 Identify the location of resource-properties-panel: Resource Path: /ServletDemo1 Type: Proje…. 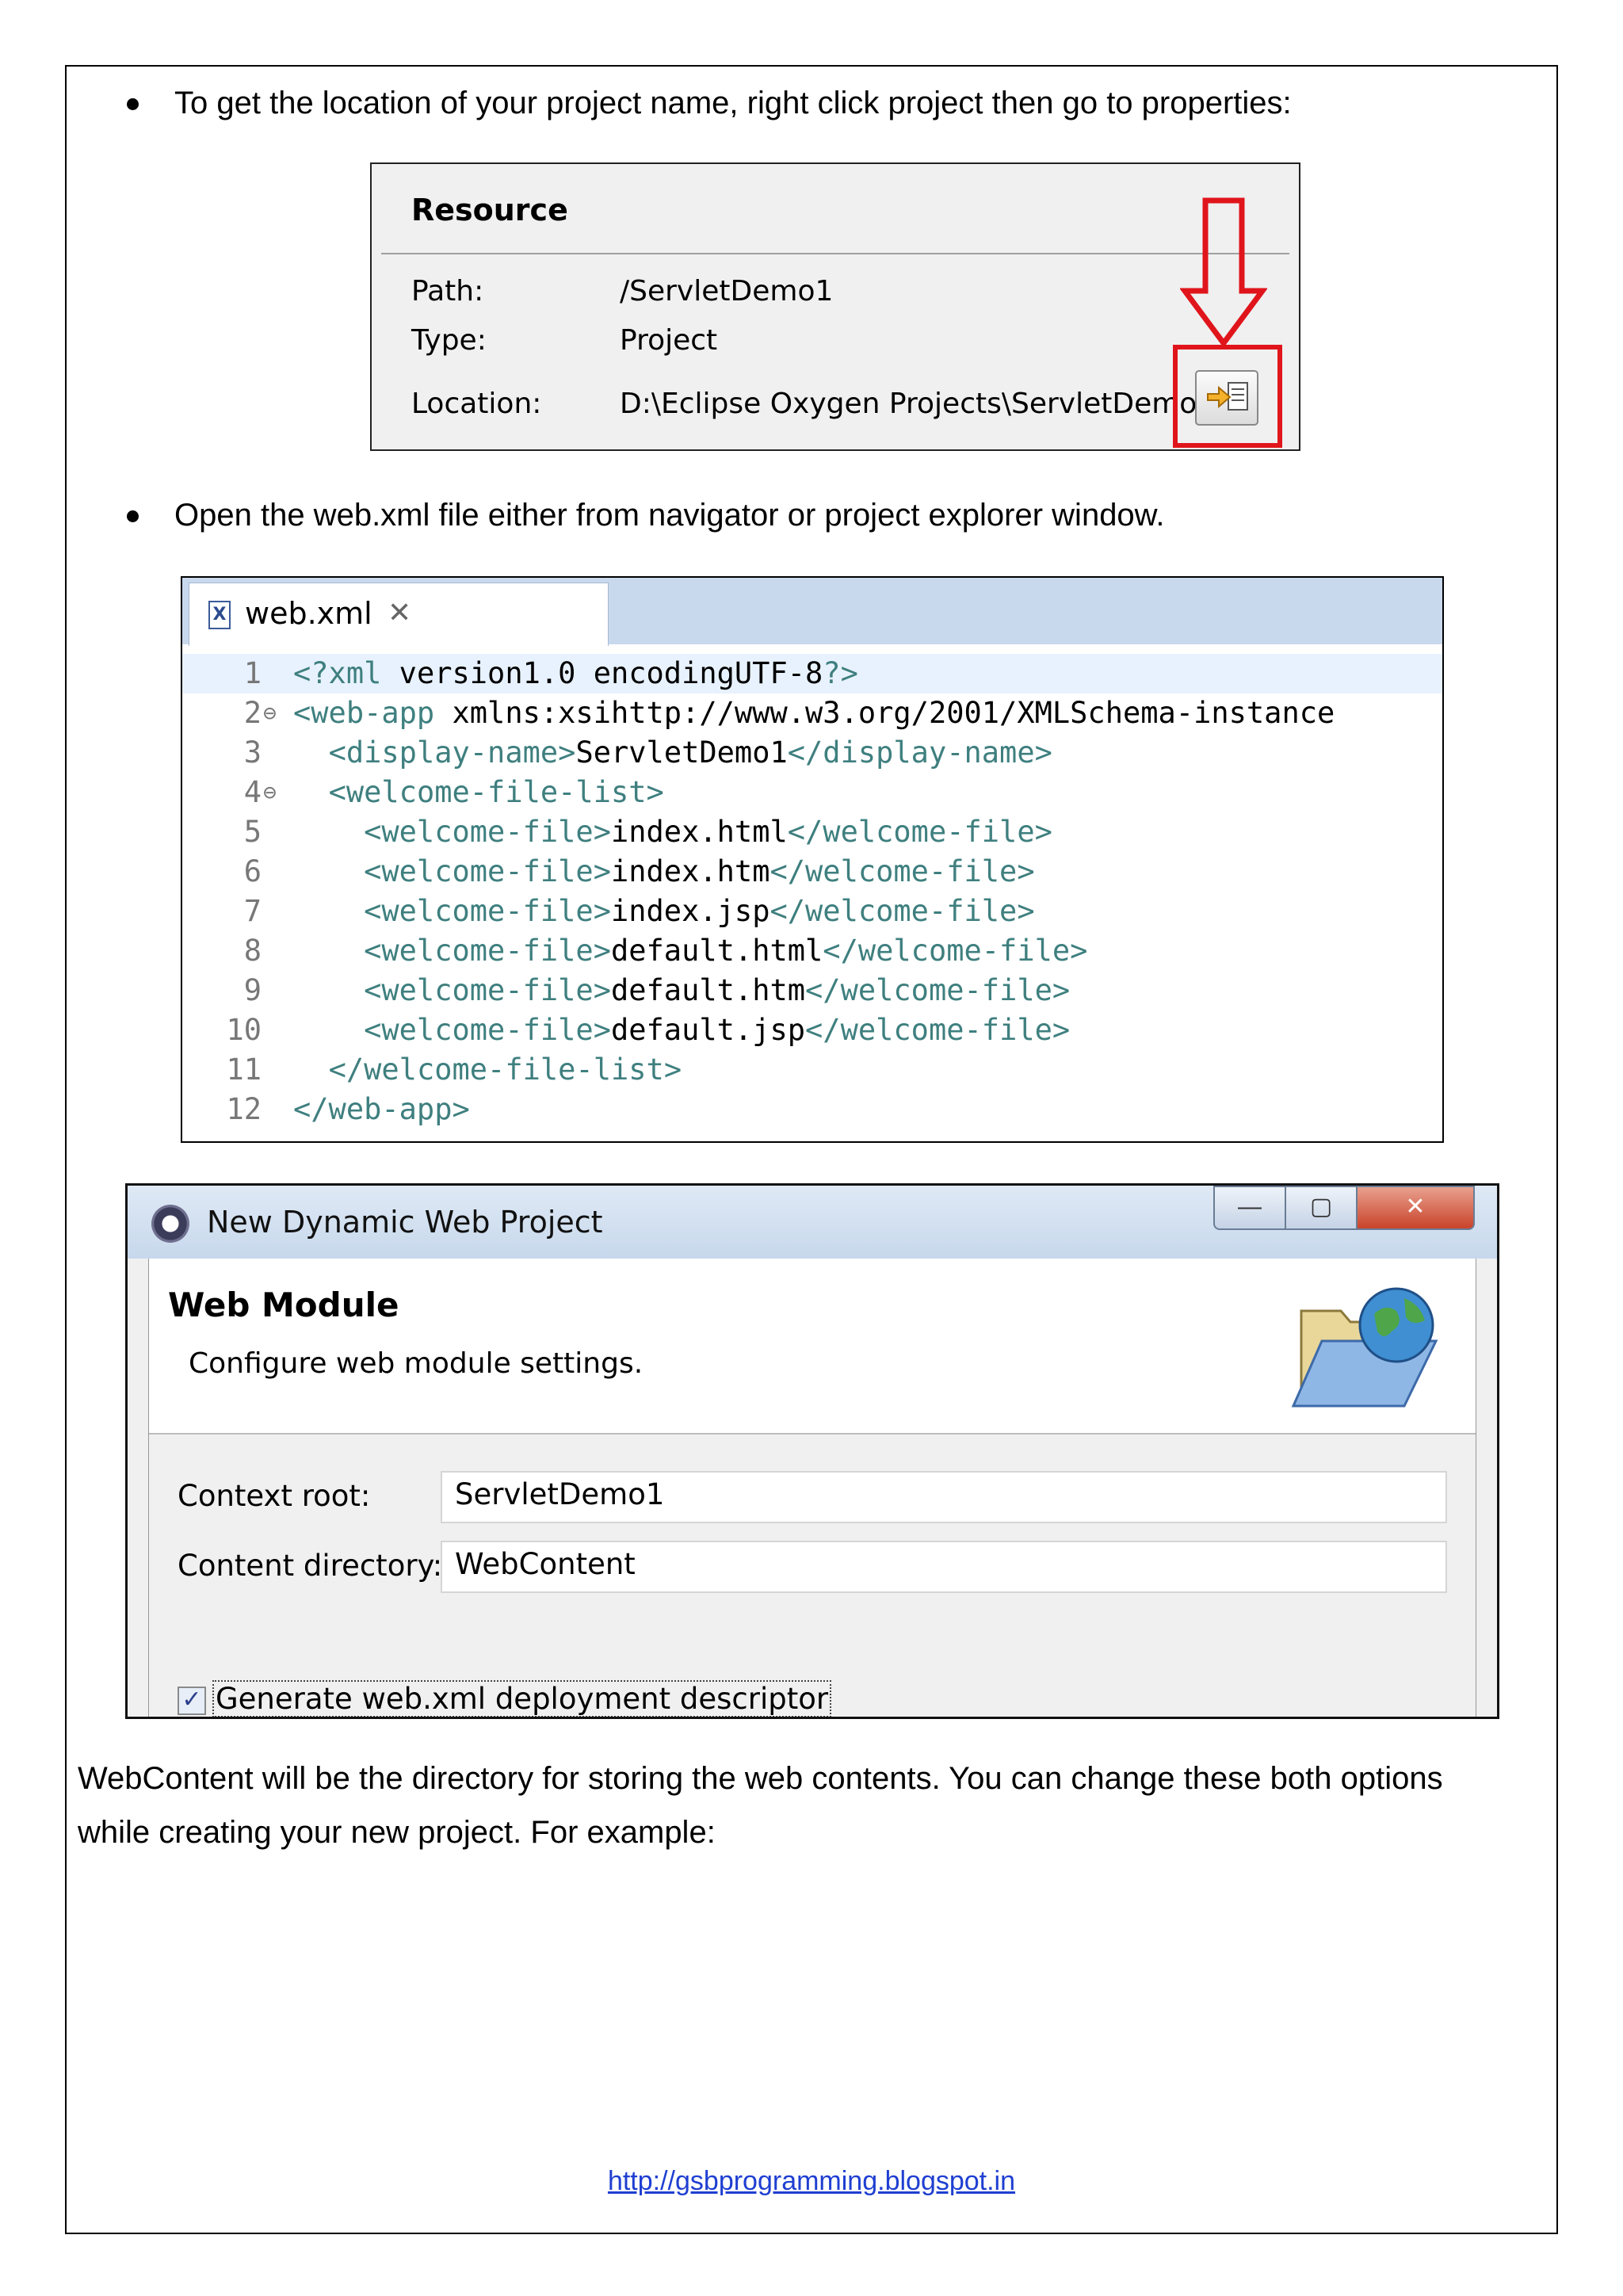
(835, 306).